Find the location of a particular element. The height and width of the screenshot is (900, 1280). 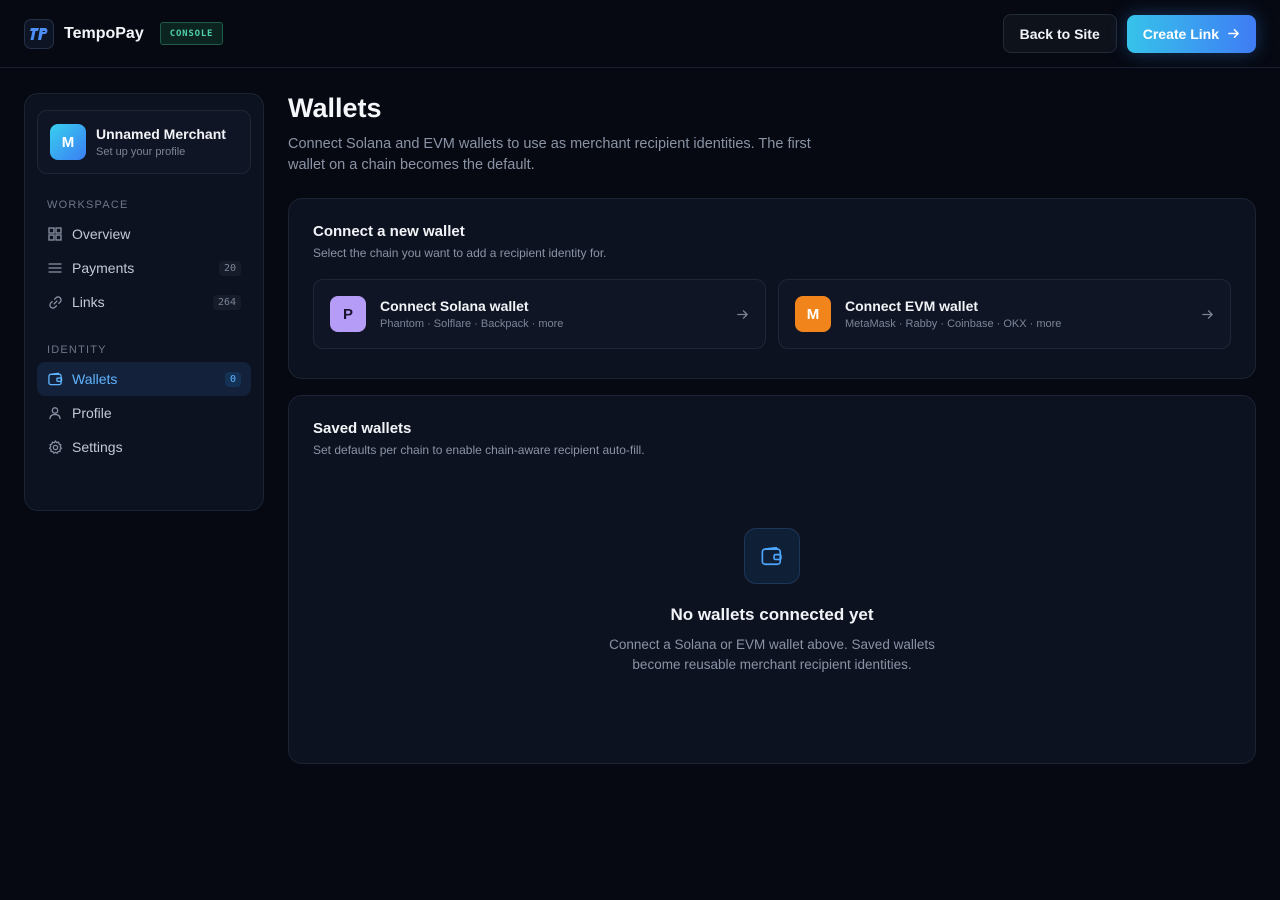

tempopay-logo-icon is located at coordinates (39, 33).